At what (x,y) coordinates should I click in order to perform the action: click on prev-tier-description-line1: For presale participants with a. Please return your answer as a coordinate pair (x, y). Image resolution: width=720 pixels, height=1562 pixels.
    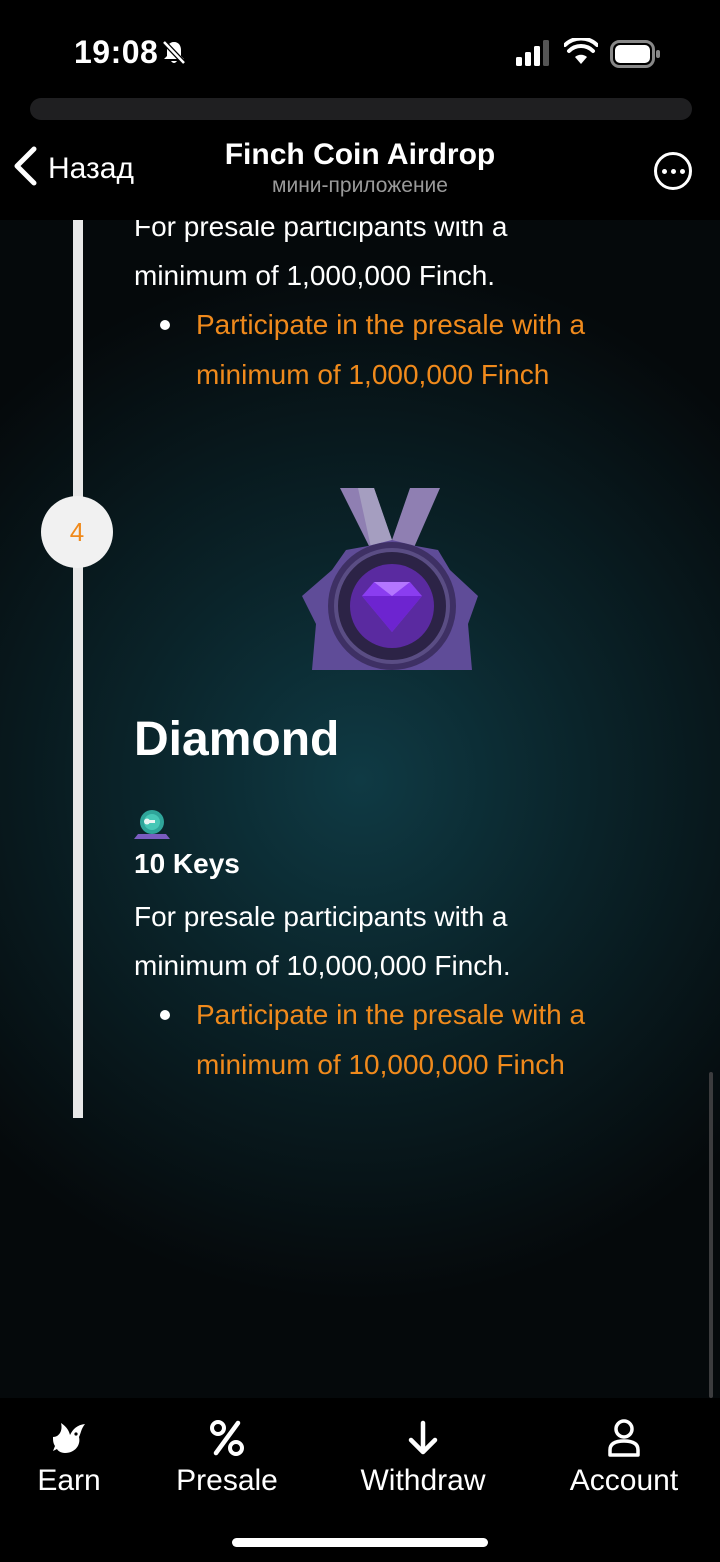
    Looking at the image, I should click on (321, 231).